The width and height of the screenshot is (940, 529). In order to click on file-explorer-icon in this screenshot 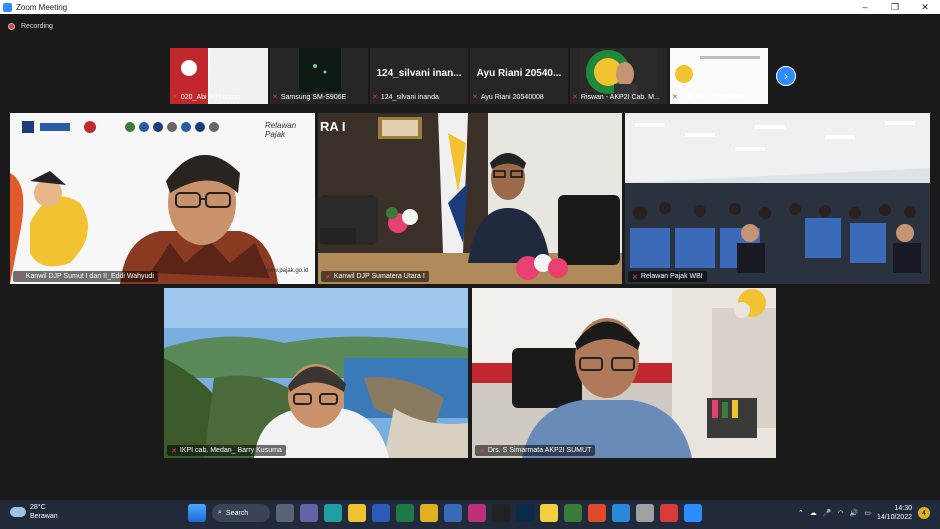, I will do `click(357, 513)`.